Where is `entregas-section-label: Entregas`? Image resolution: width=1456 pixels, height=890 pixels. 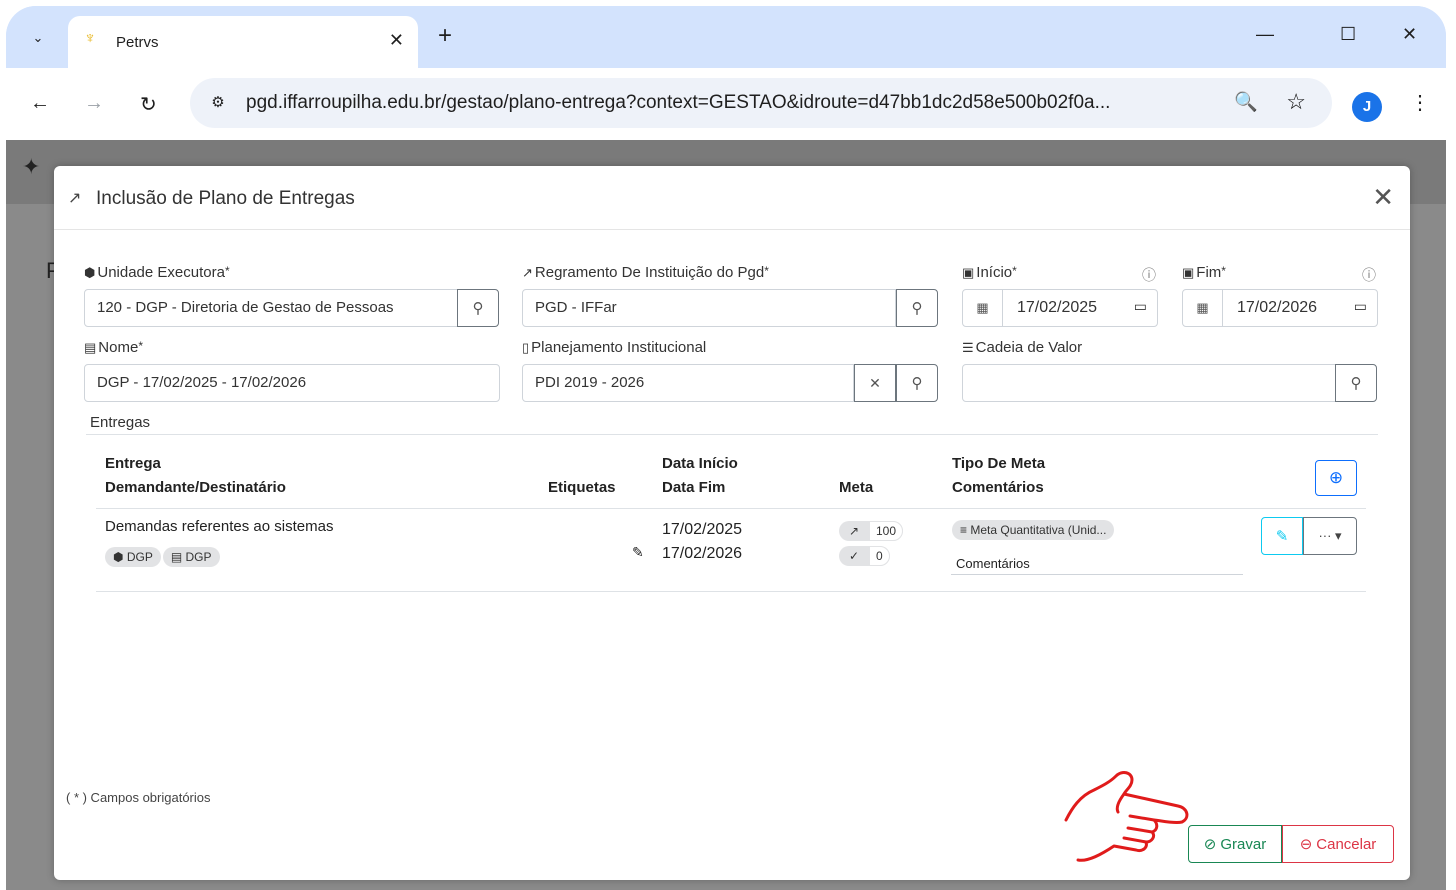
entregas-section-label: Entregas is located at coordinates (120, 422).